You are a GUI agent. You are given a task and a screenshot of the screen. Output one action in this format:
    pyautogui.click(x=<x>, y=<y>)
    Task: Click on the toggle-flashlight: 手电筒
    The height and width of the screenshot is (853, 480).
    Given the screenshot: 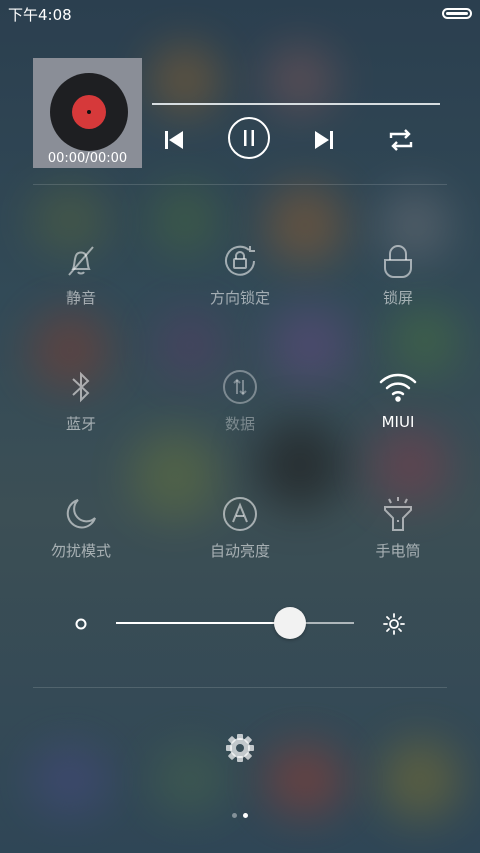 What is the action you would take?
    pyautogui.click(x=398, y=527)
    